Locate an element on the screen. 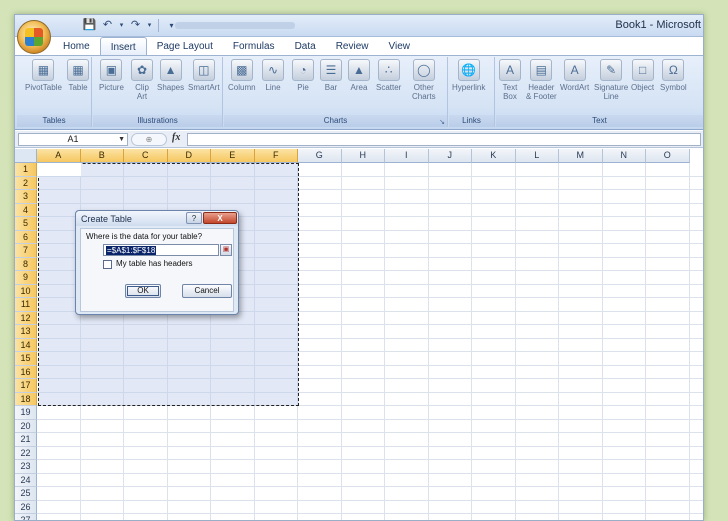 Image resolution: width=728 pixels, height=521 pixels. headers-checkbox-label: My table has headers is located at coordinates (154, 263).